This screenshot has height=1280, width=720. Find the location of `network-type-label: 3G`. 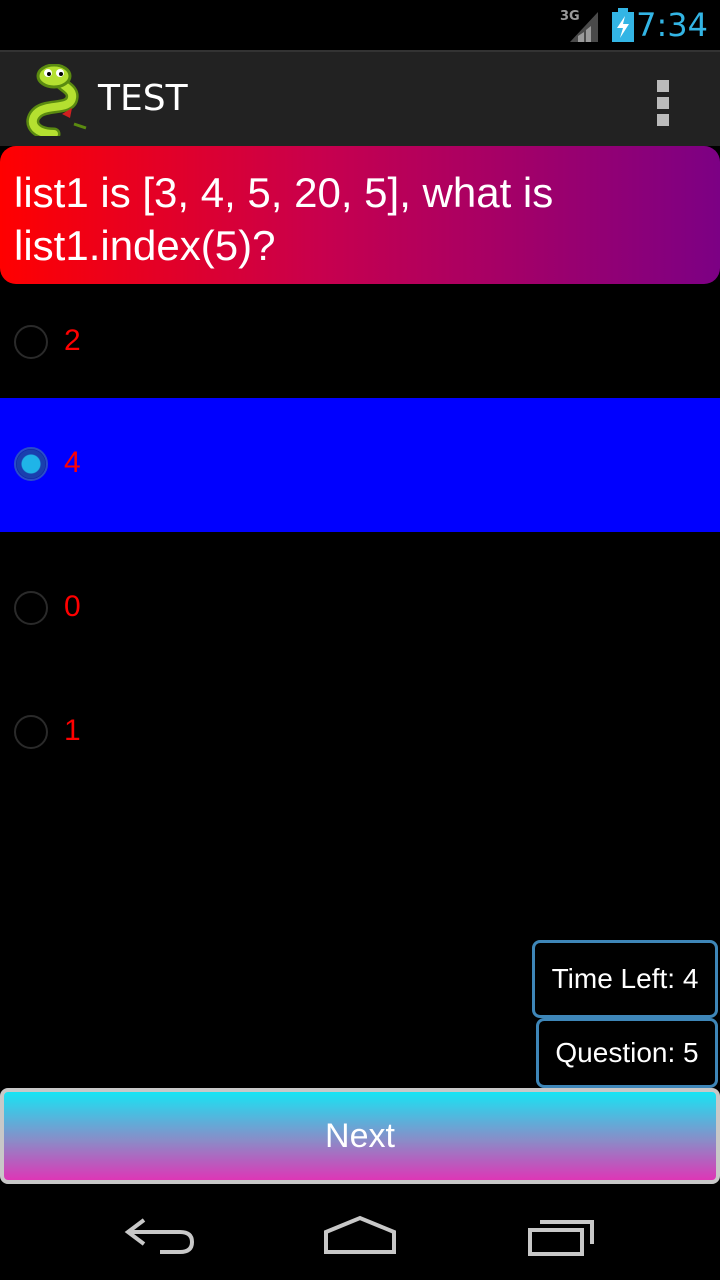

network-type-label: 3G is located at coordinates (570, 16).